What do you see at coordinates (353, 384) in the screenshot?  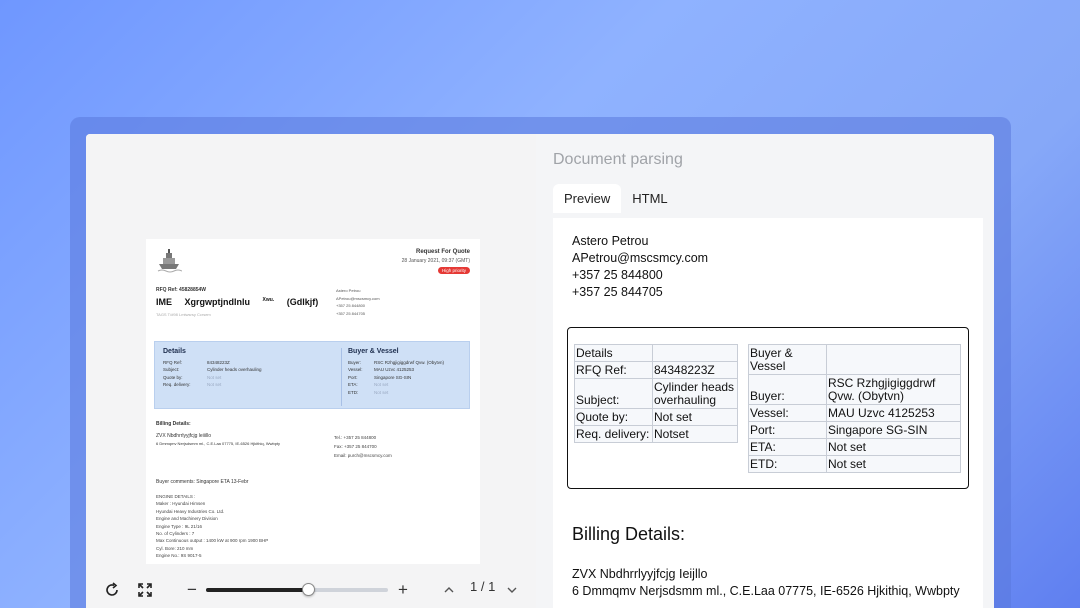 I see `doc-buyer-key: ETA:` at bounding box center [353, 384].